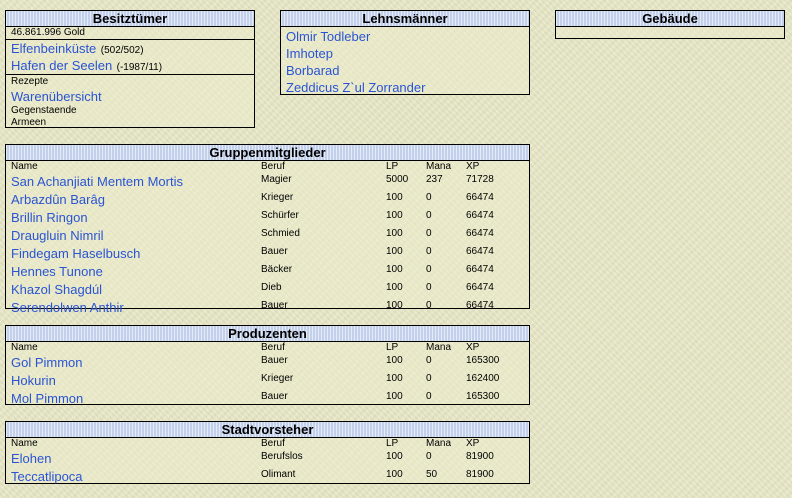 Image resolution: width=792 pixels, height=498 pixels. What do you see at coordinates (132, 123) in the screenshot?
I see `armeen-link: Armeen` at bounding box center [132, 123].